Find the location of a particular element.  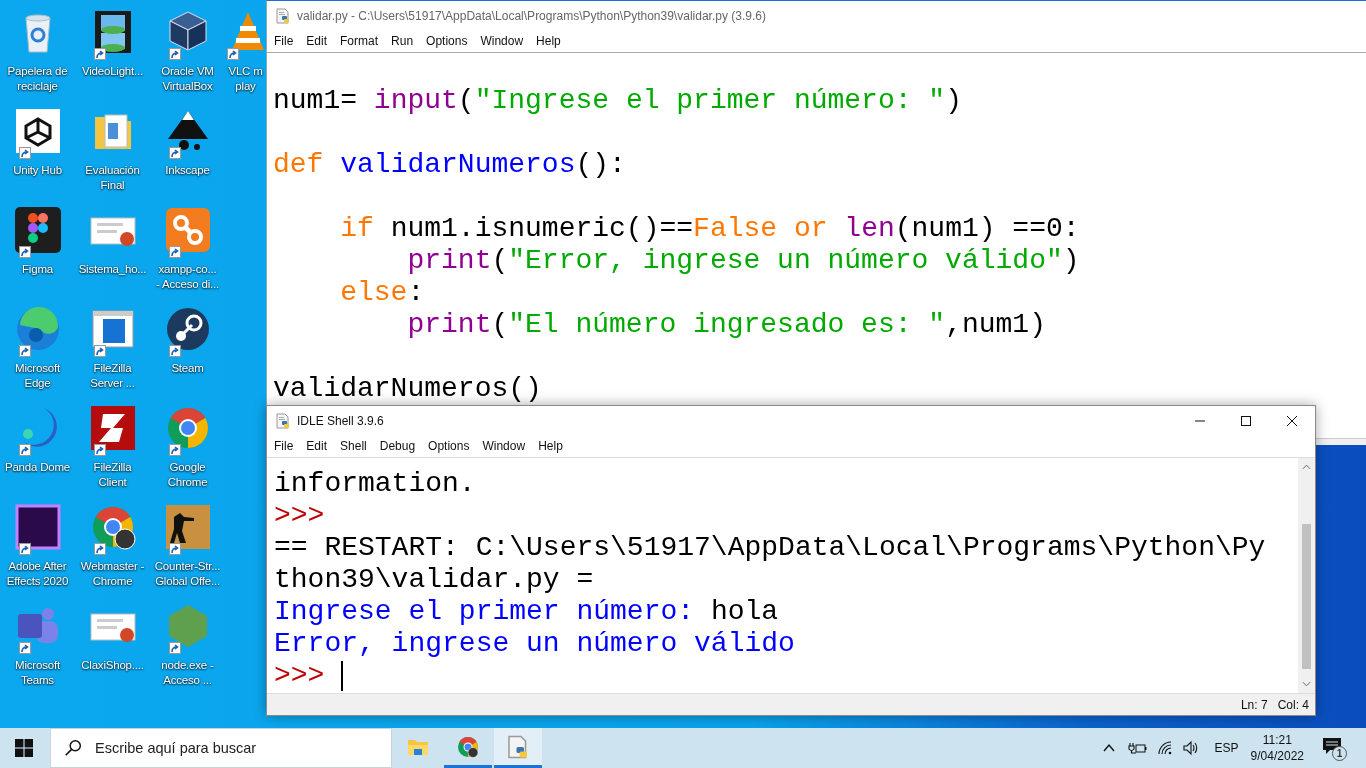

maximize-icon is located at coordinates (1246, 420).